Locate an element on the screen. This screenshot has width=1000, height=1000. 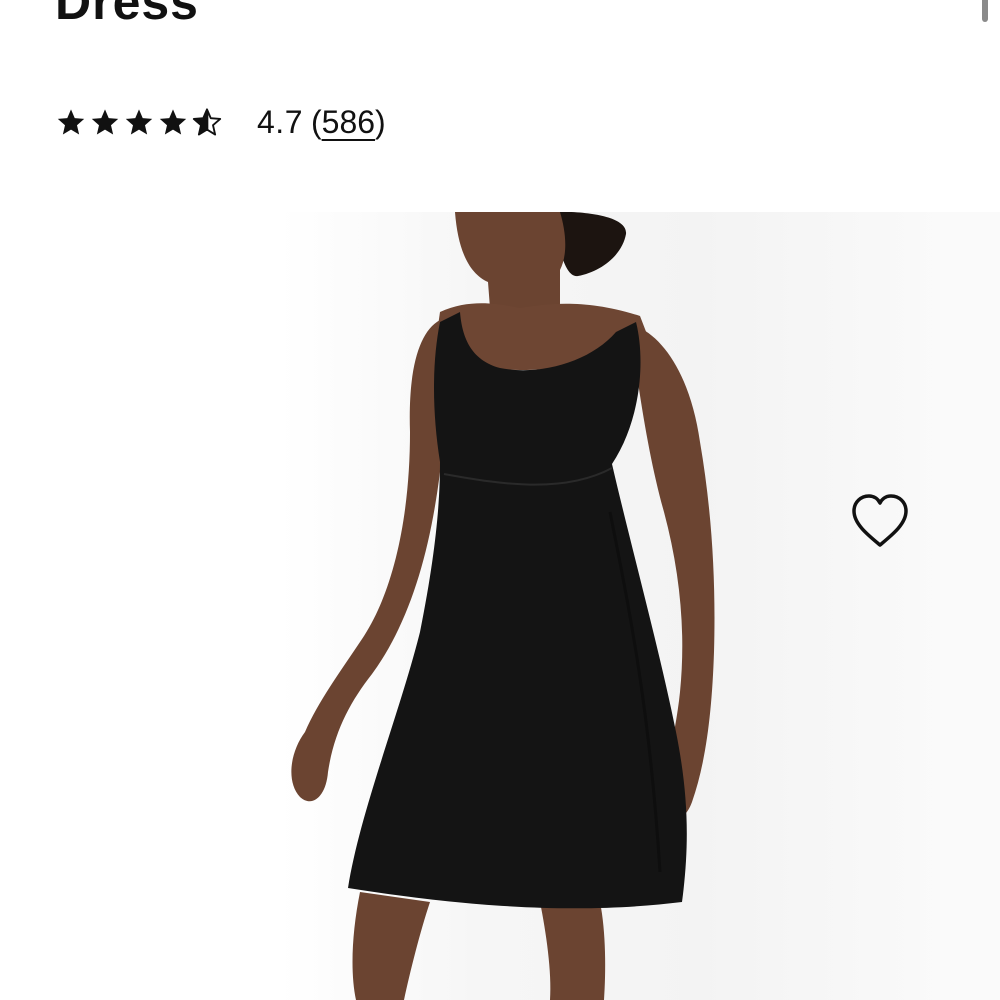
rating-stars is located at coordinates (139, 122).